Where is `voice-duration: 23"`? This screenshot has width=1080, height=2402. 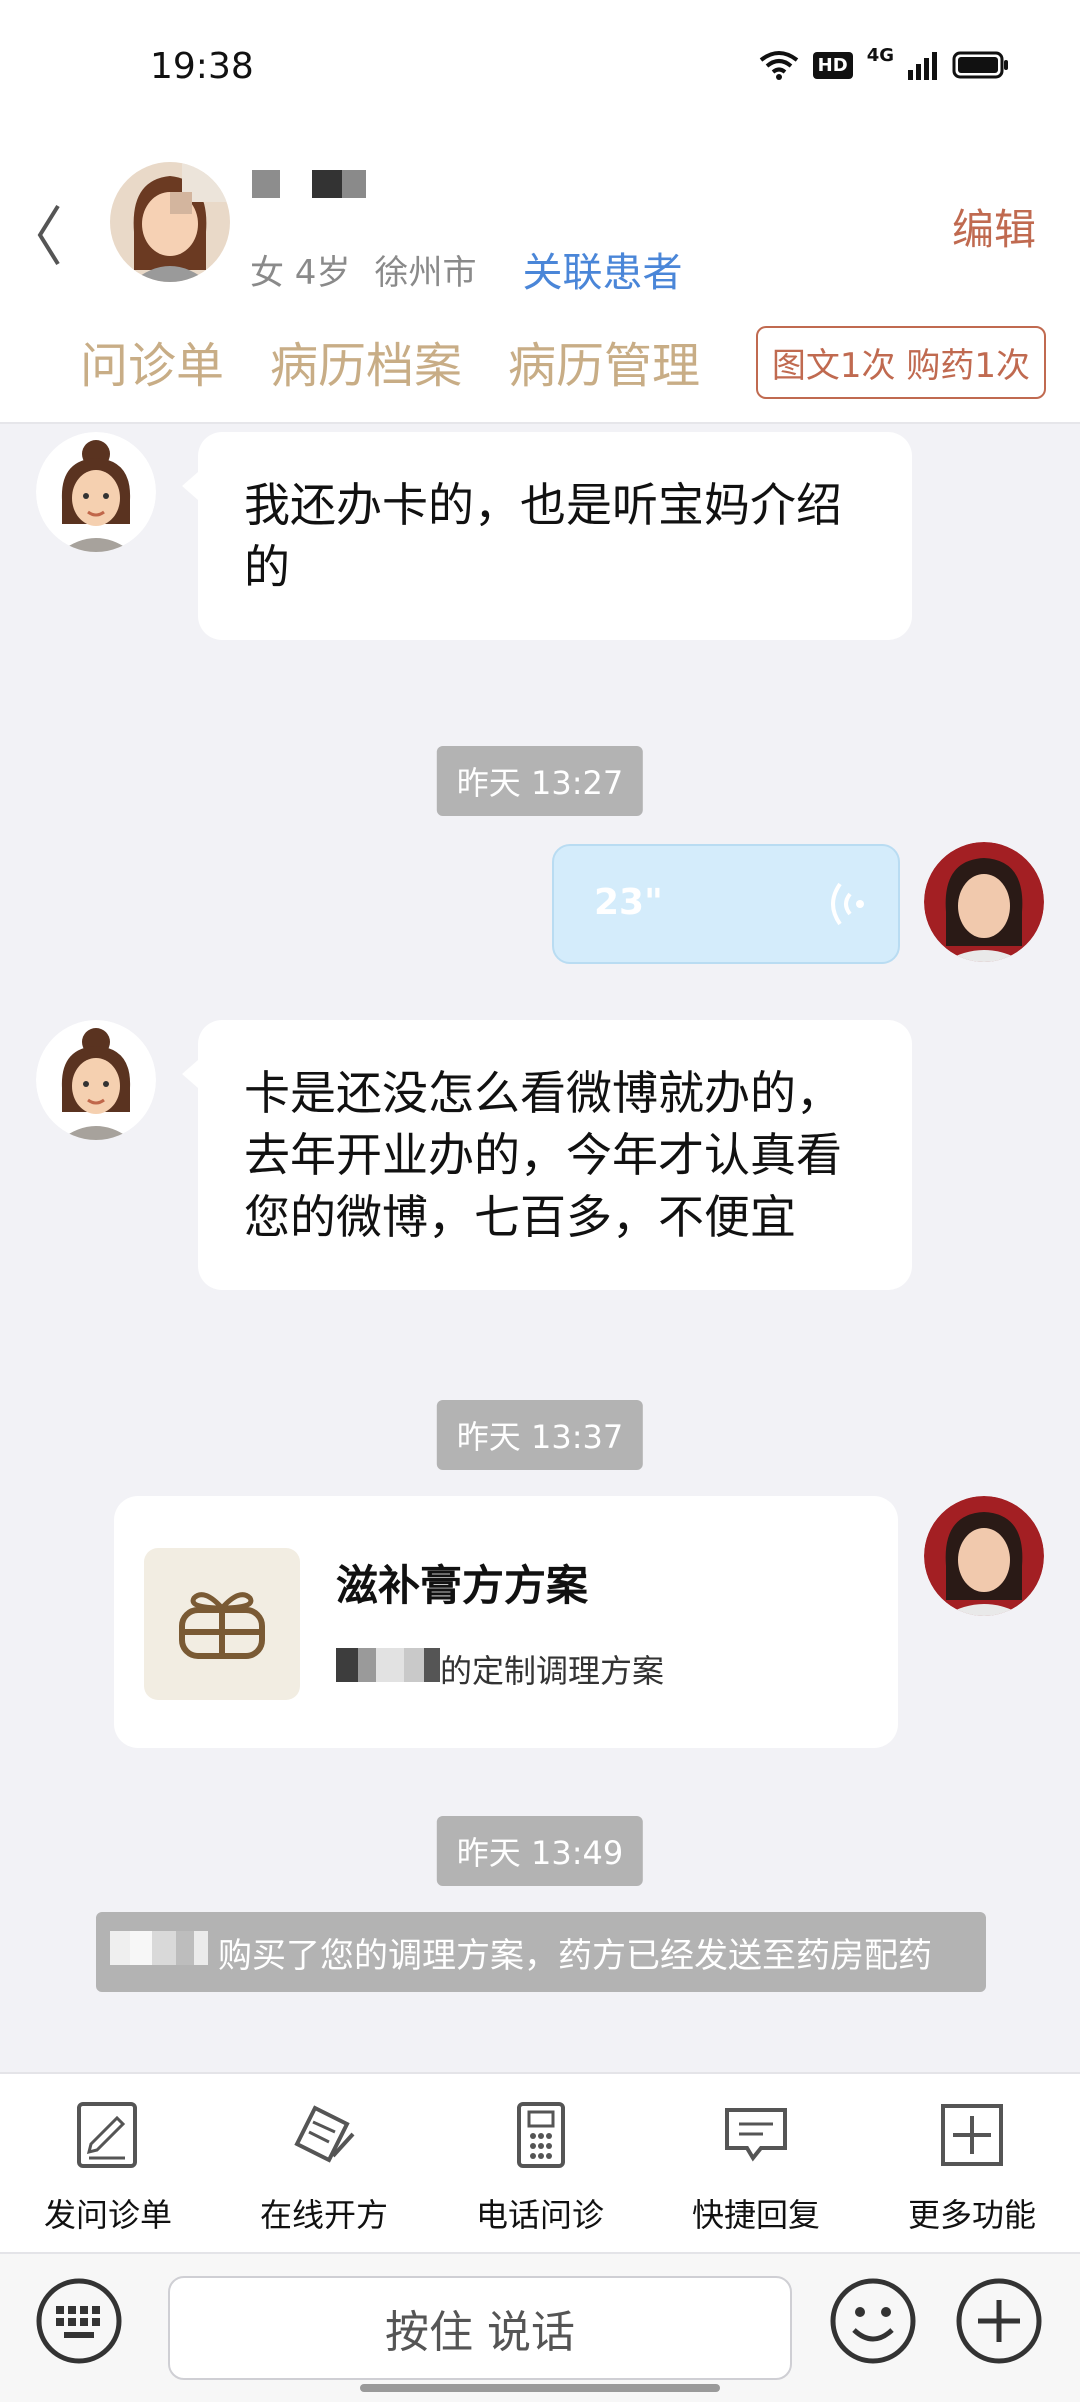
voice-duration: 23" is located at coordinates (628, 902).